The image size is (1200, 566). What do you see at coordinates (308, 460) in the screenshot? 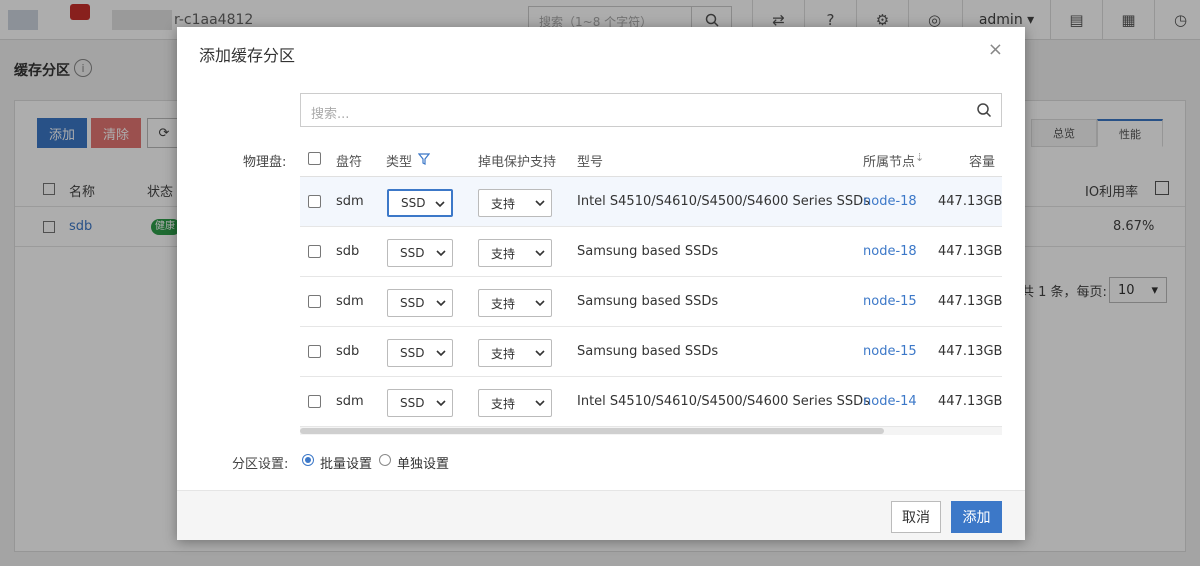
I see `batch-setting-radio` at bounding box center [308, 460].